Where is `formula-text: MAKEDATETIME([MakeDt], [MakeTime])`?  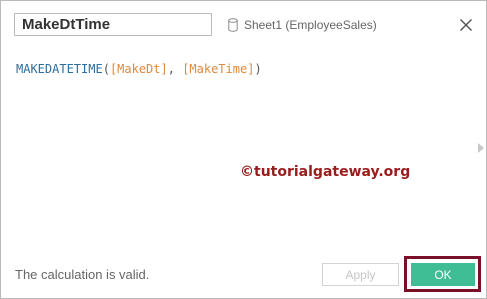
formula-text: MAKEDATETIME([MakeDt], [MakeTime]) is located at coordinates (139, 69).